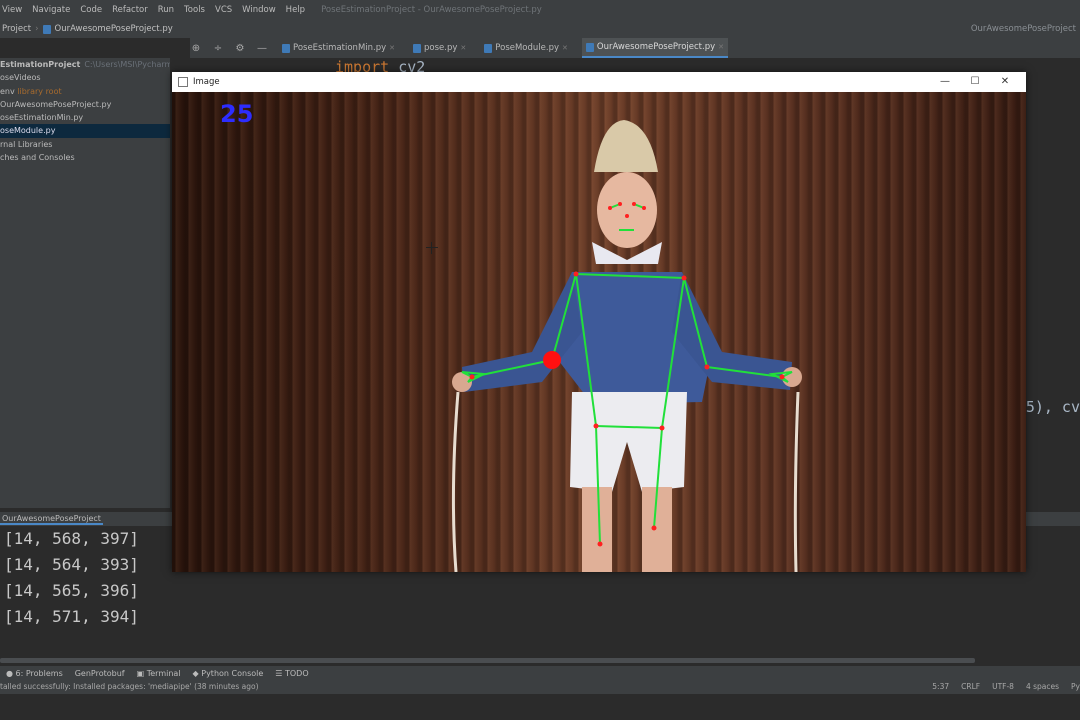  I want to click on todo-button: ☰ TODO, so click(291, 673).